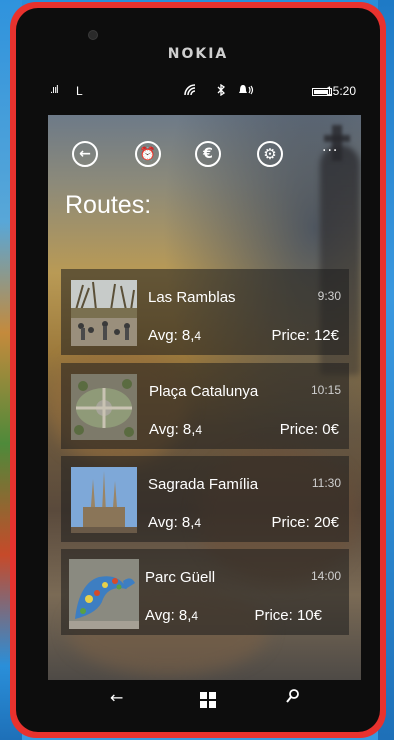 This screenshot has height=740, width=394. Describe the element at coordinates (93, 35) in the screenshot. I see `front-camera` at that location.